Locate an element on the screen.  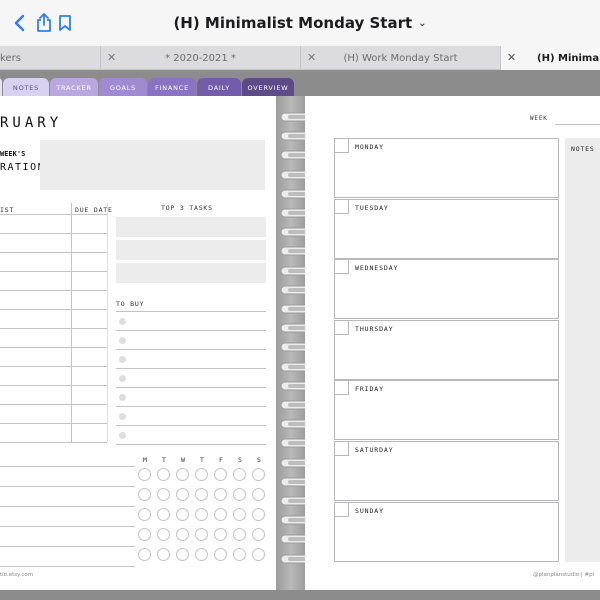
day-block-wednesday: WEDNESDAY is located at coordinates (446, 289).